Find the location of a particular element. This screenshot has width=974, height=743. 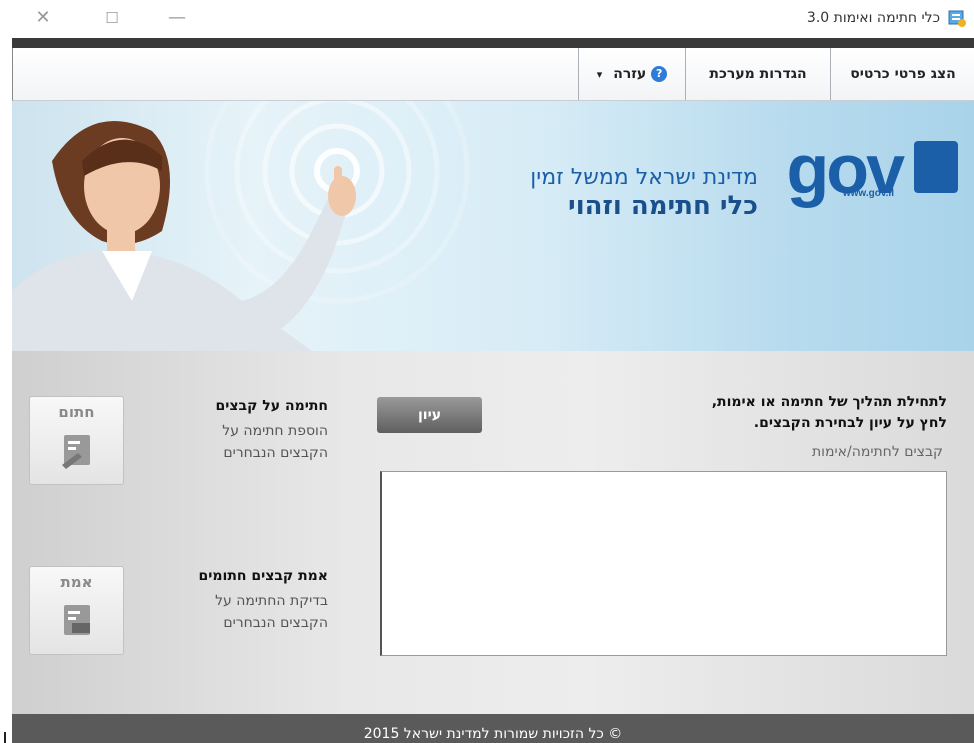

close-button: ✕ is located at coordinates (43, 18).